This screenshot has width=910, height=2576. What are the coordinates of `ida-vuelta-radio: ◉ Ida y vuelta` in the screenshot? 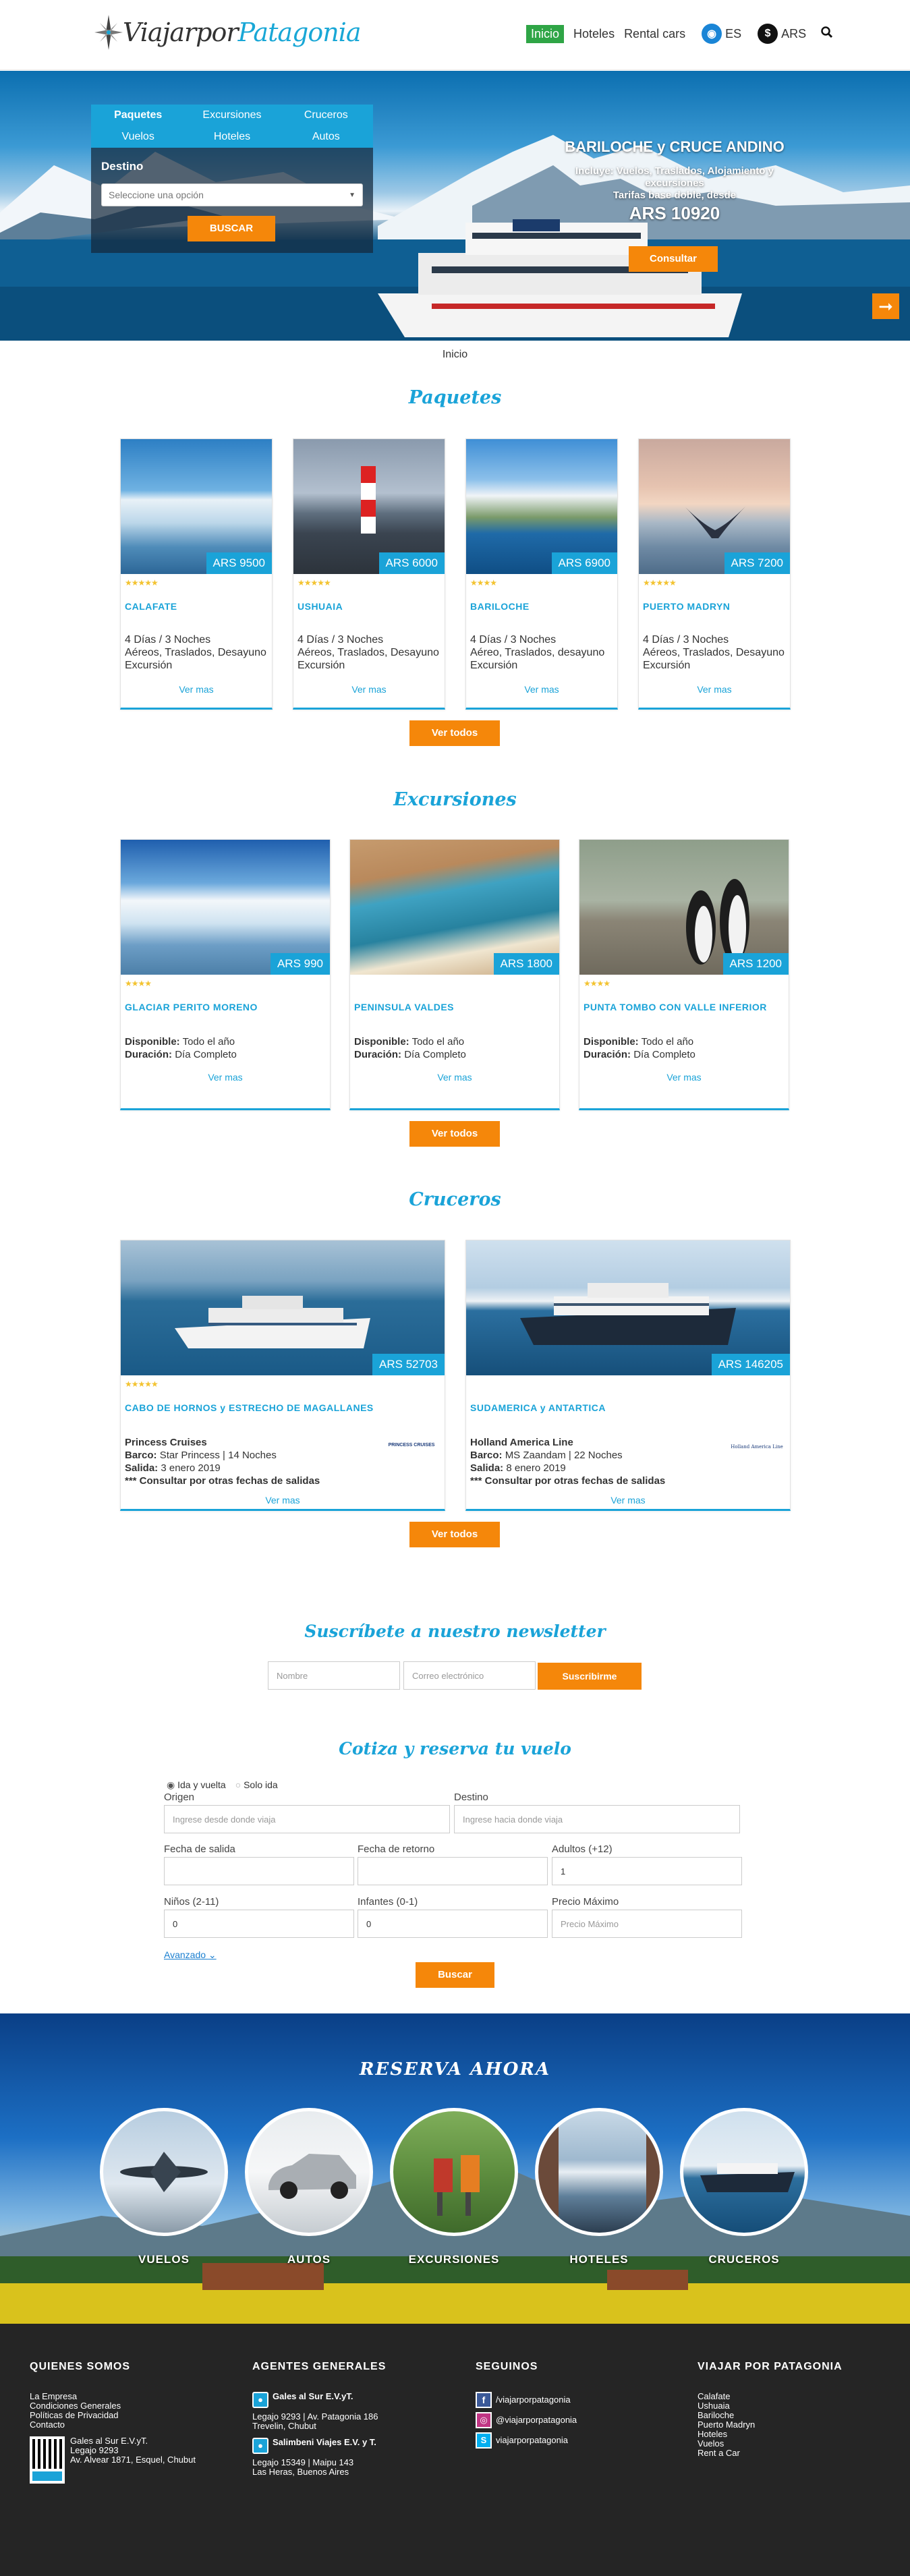 It's located at (196, 1785).